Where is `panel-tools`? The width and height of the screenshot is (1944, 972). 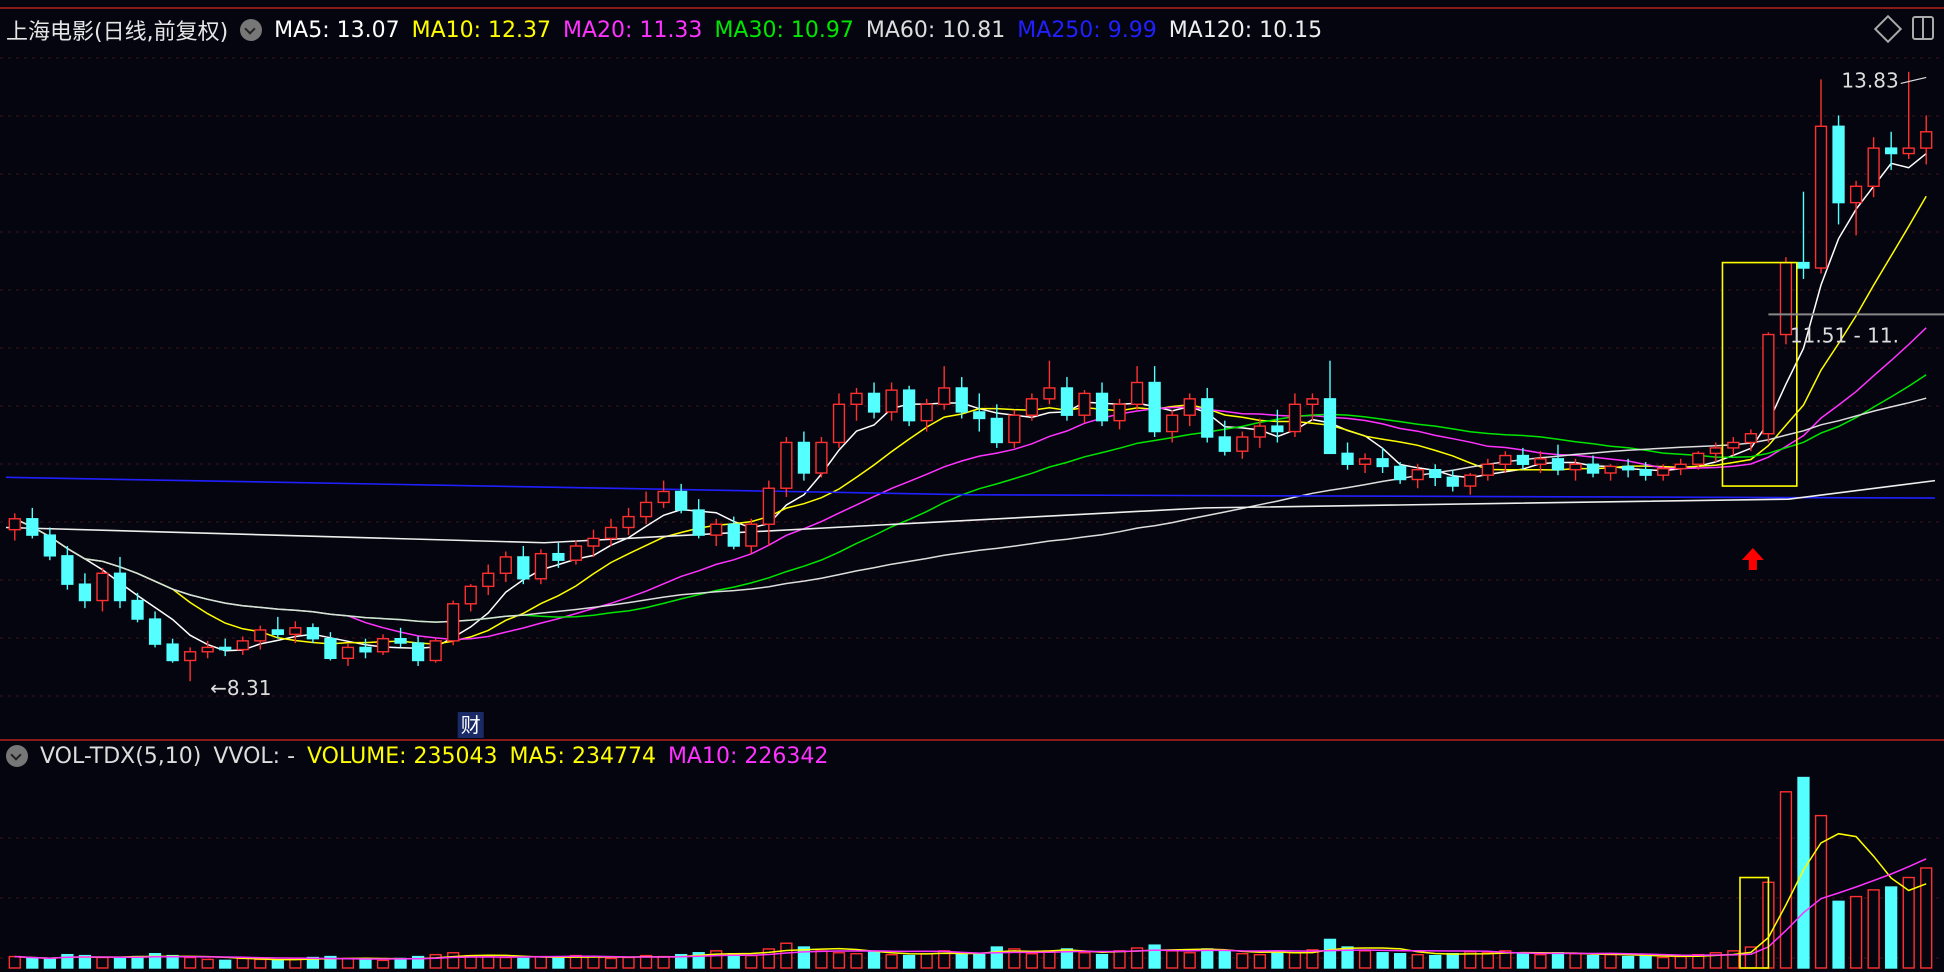 panel-tools is located at coordinates (1903, 29).